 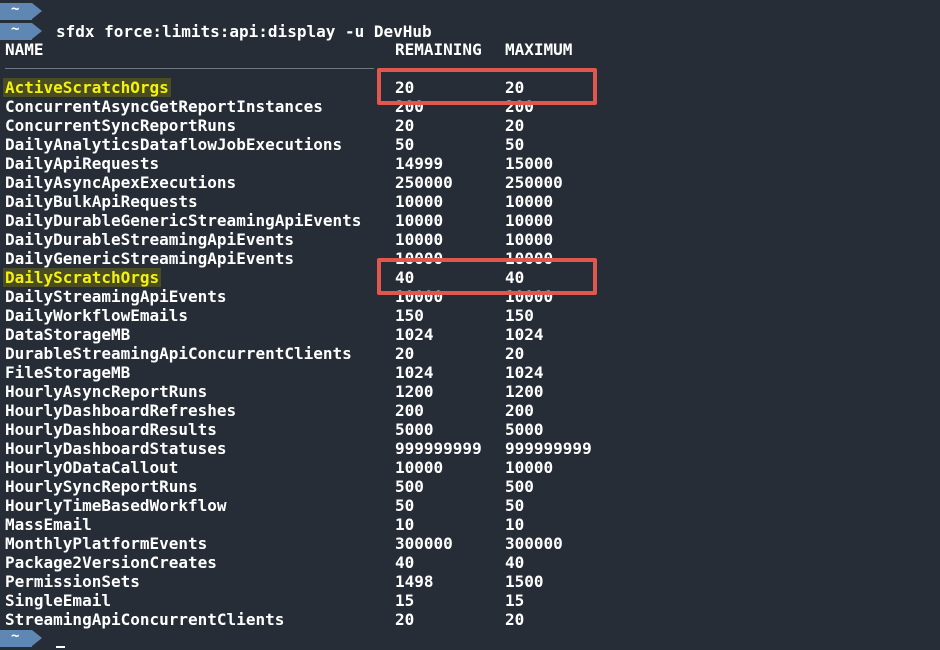 What do you see at coordinates (58, 600) in the screenshot?
I see `limit-name: SingleEmail` at bounding box center [58, 600].